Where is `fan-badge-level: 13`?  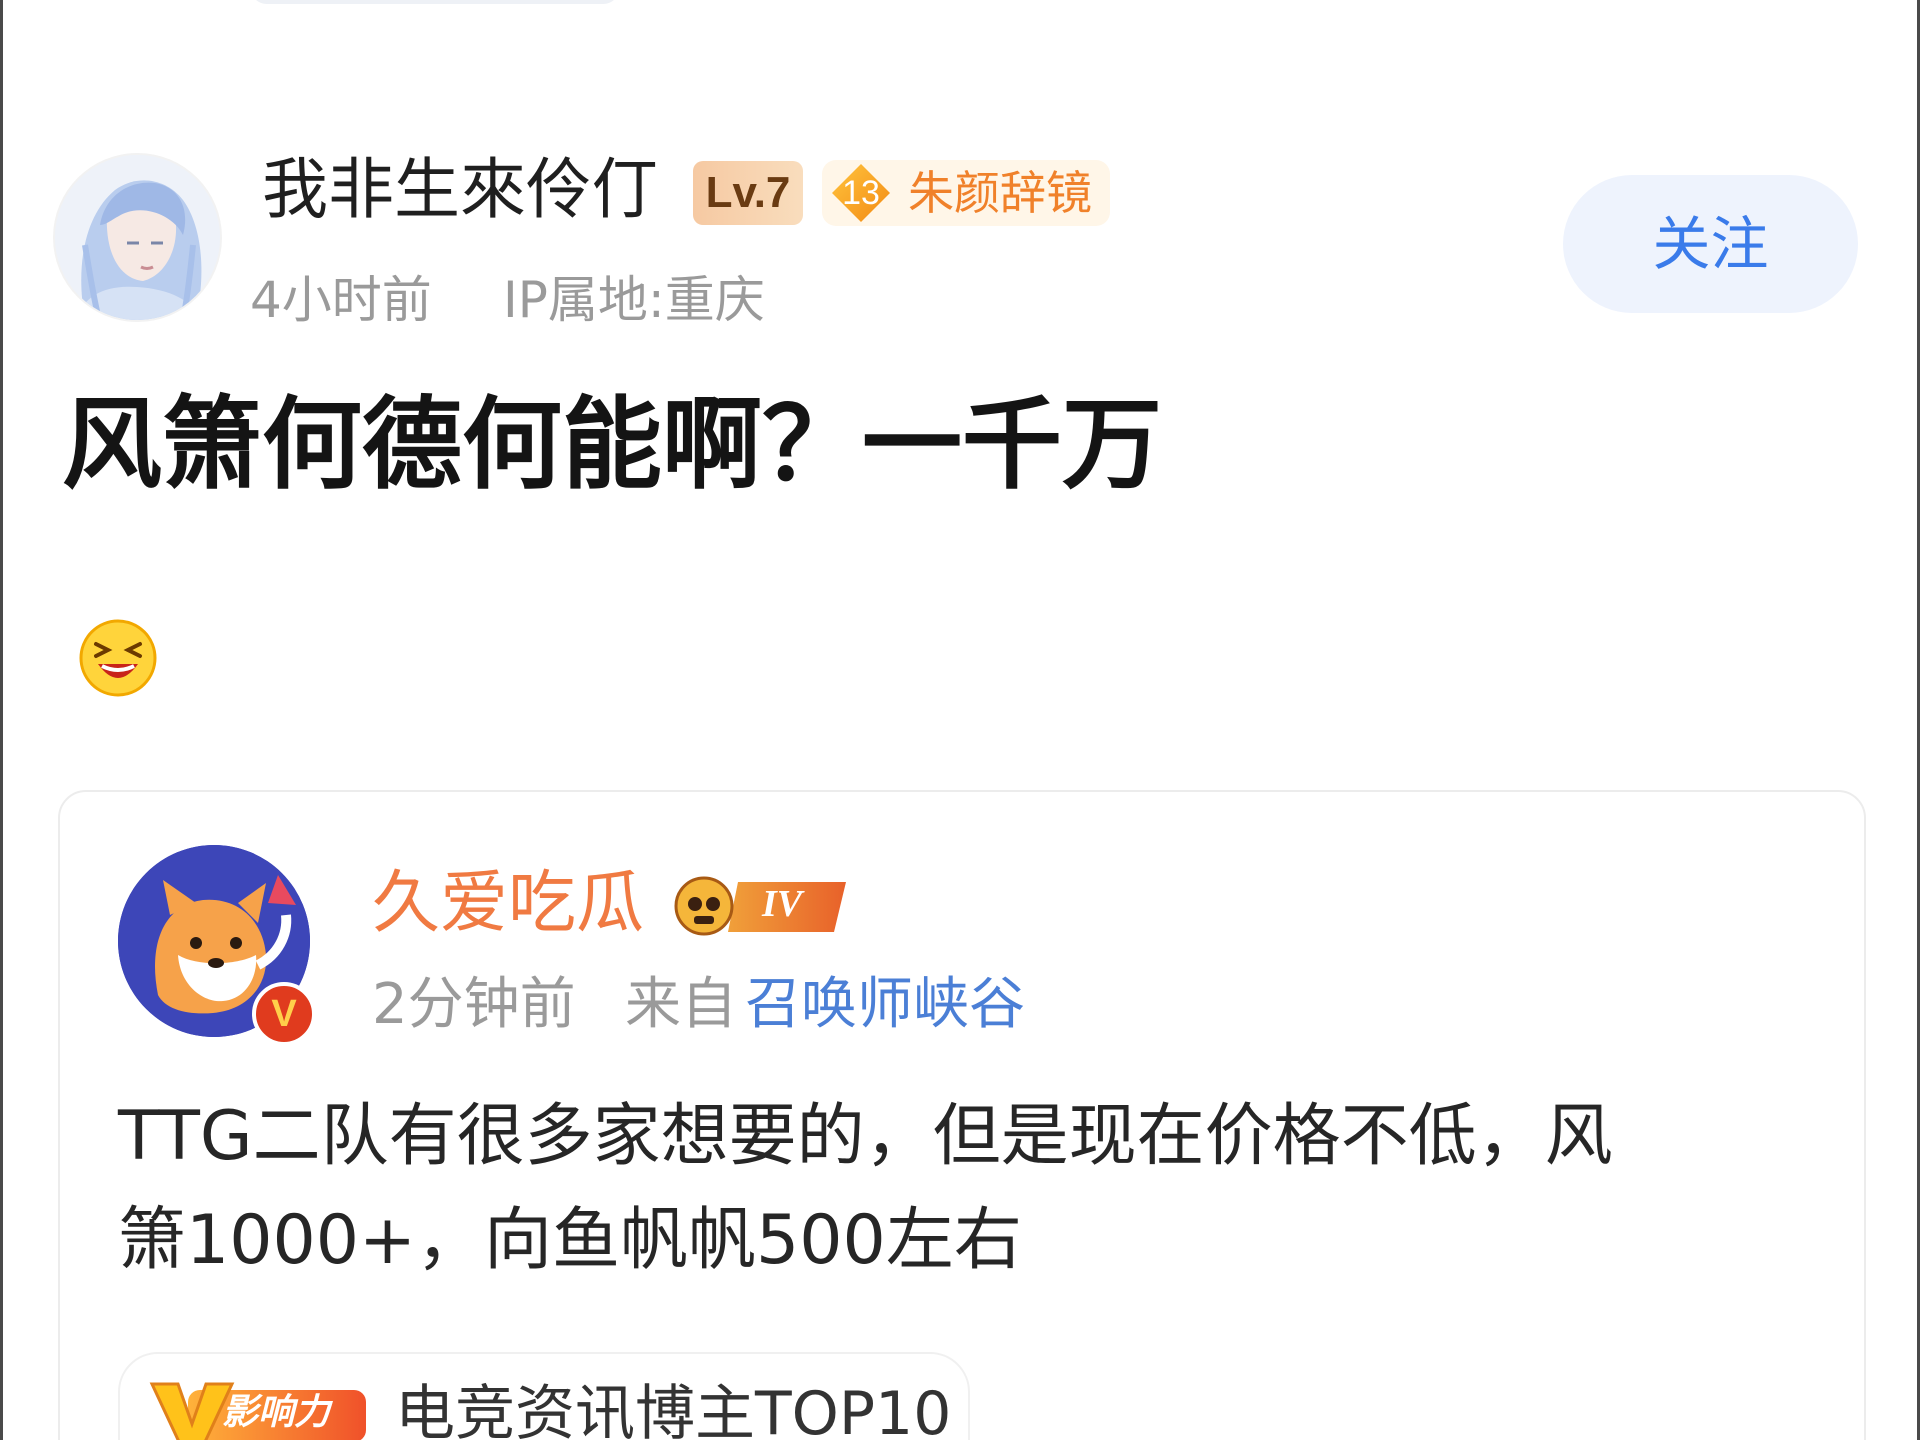
fan-badge-level: 13 is located at coordinates (861, 193).